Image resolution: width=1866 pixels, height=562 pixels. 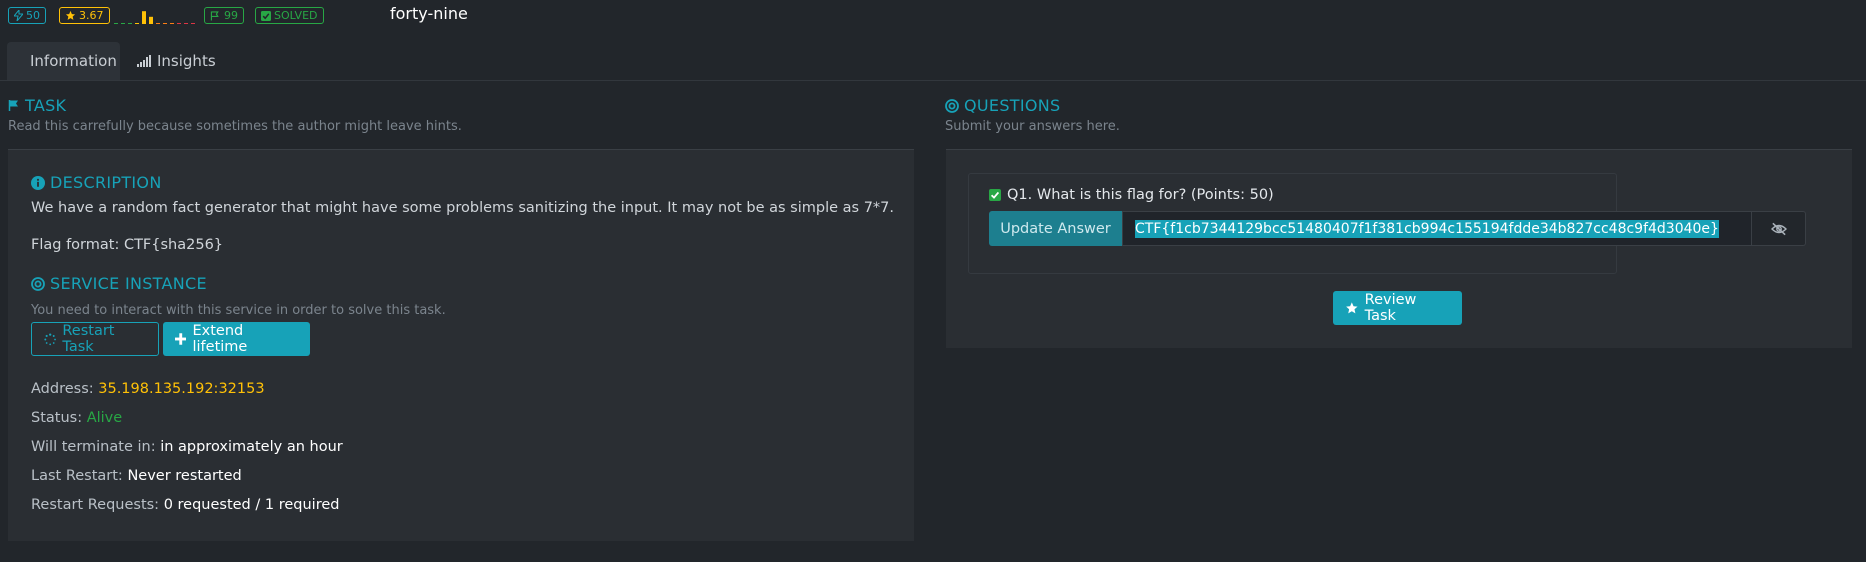 I want to click on address-label: Address:, so click(x=62, y=389).